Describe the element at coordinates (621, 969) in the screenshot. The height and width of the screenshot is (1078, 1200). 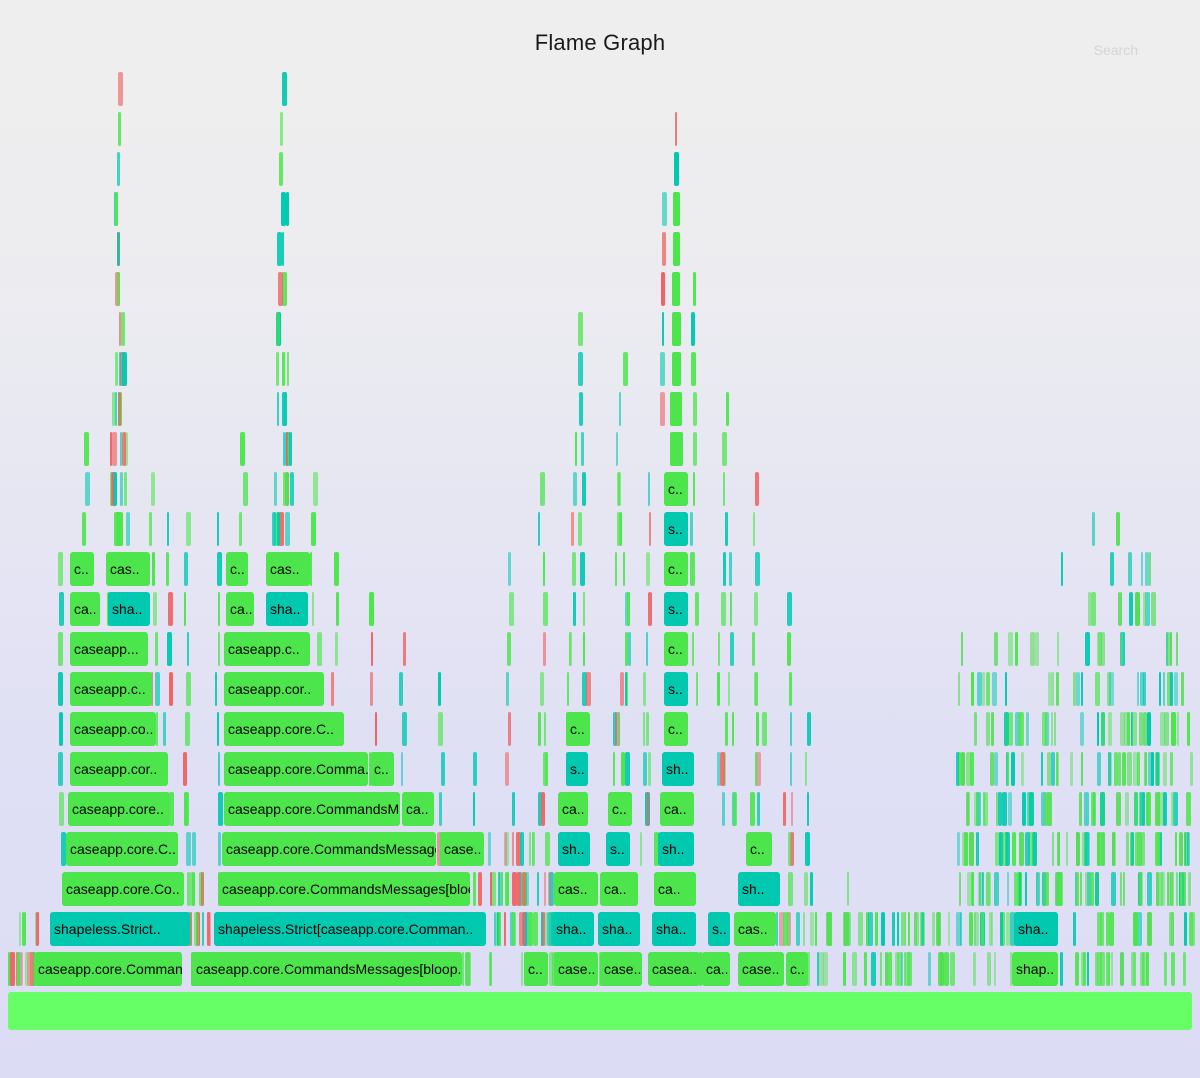
I see `flame-frame-case: case..` at that location.